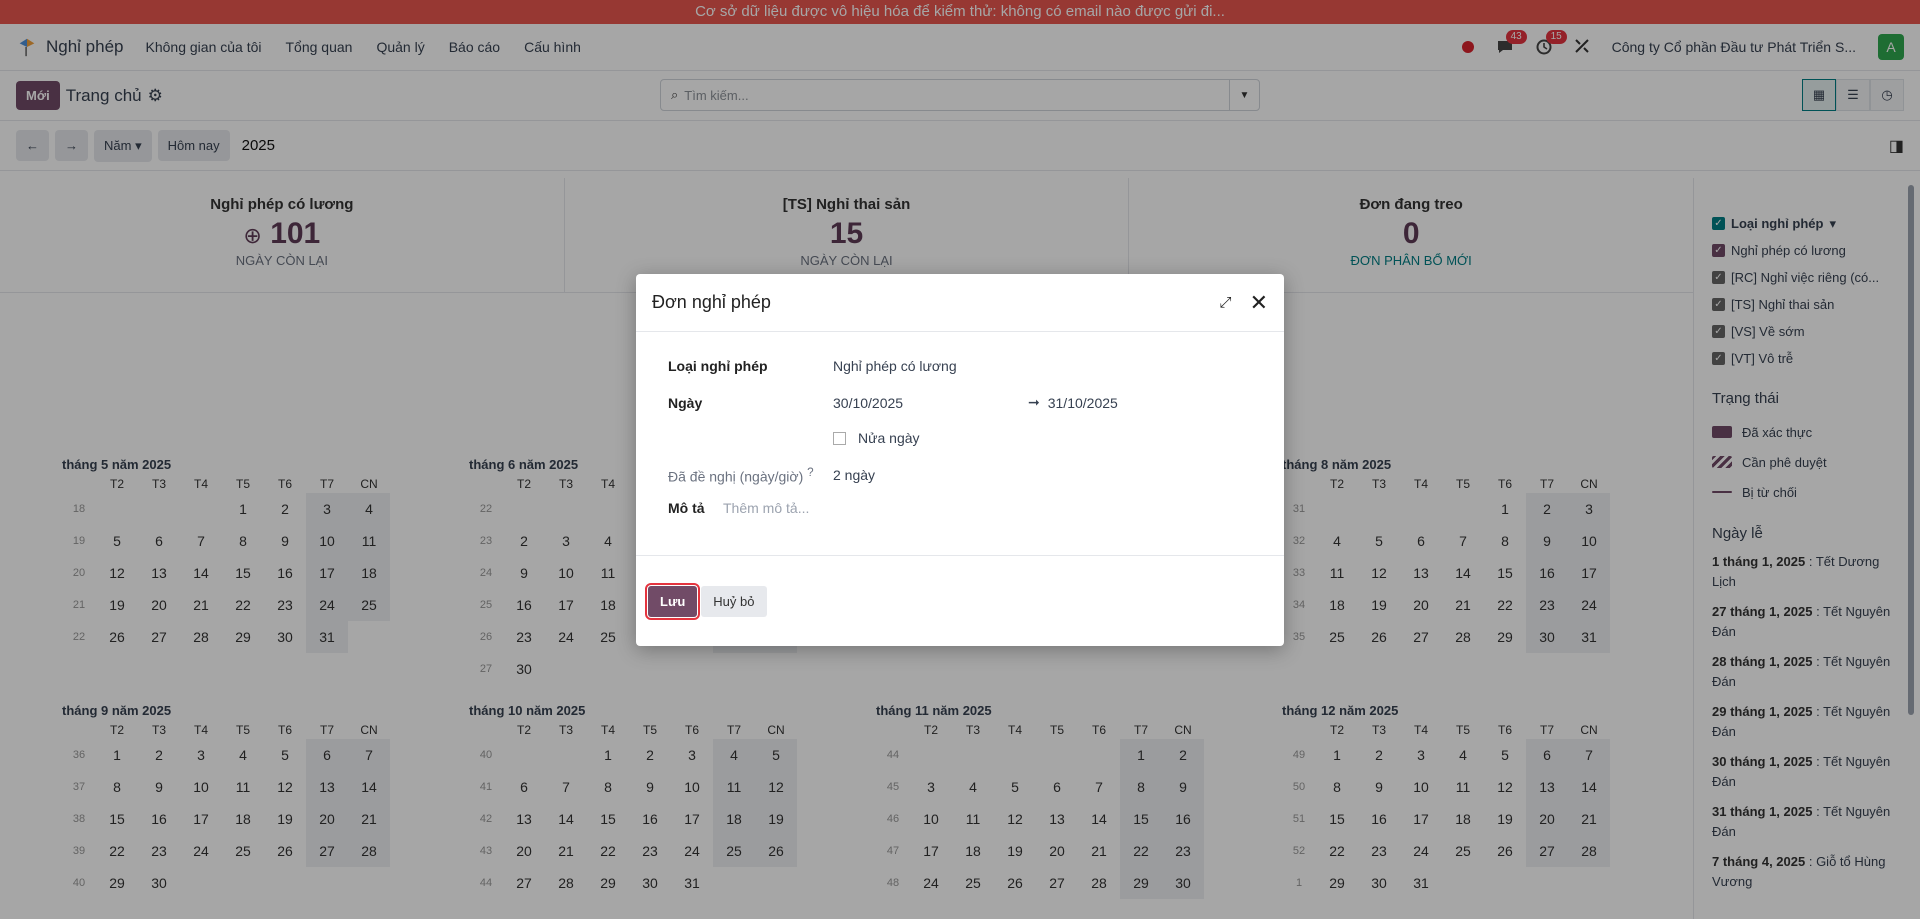  What do you see at coordinates (1083, 403) in the screenshot?
I see `date-to-field: 31/10/2025` at bounding box center [1083, 403].